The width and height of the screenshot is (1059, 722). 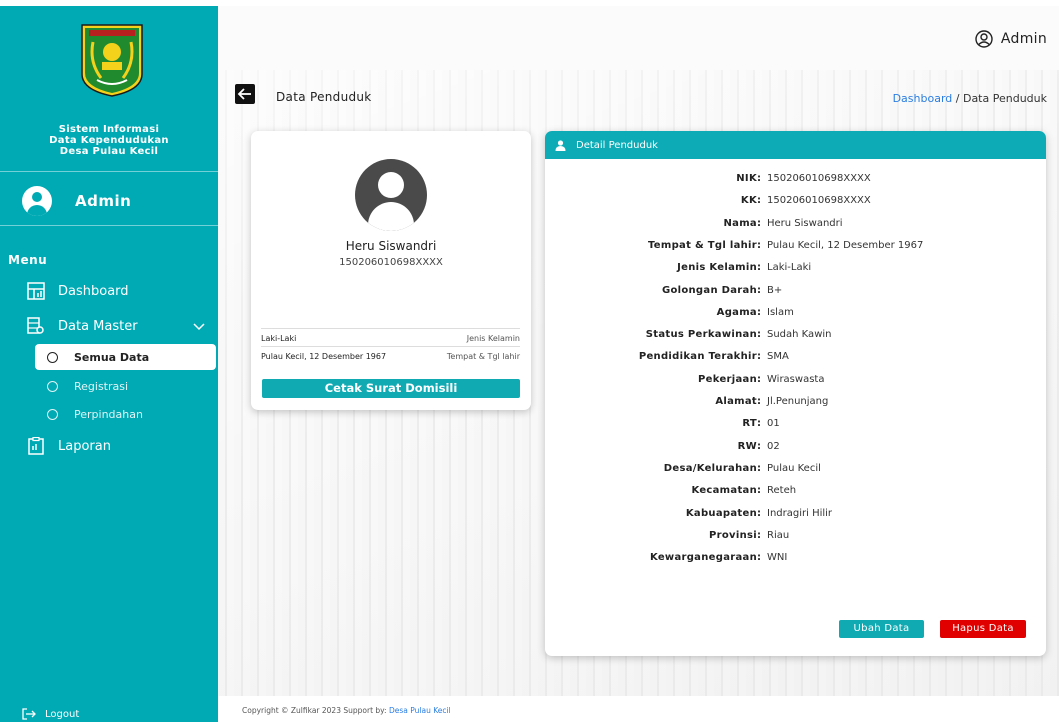 What do you see at coordinates (740, 223) in the screenshot?
I see `detail-field-key: Nama` at bounding box center [740, 223].